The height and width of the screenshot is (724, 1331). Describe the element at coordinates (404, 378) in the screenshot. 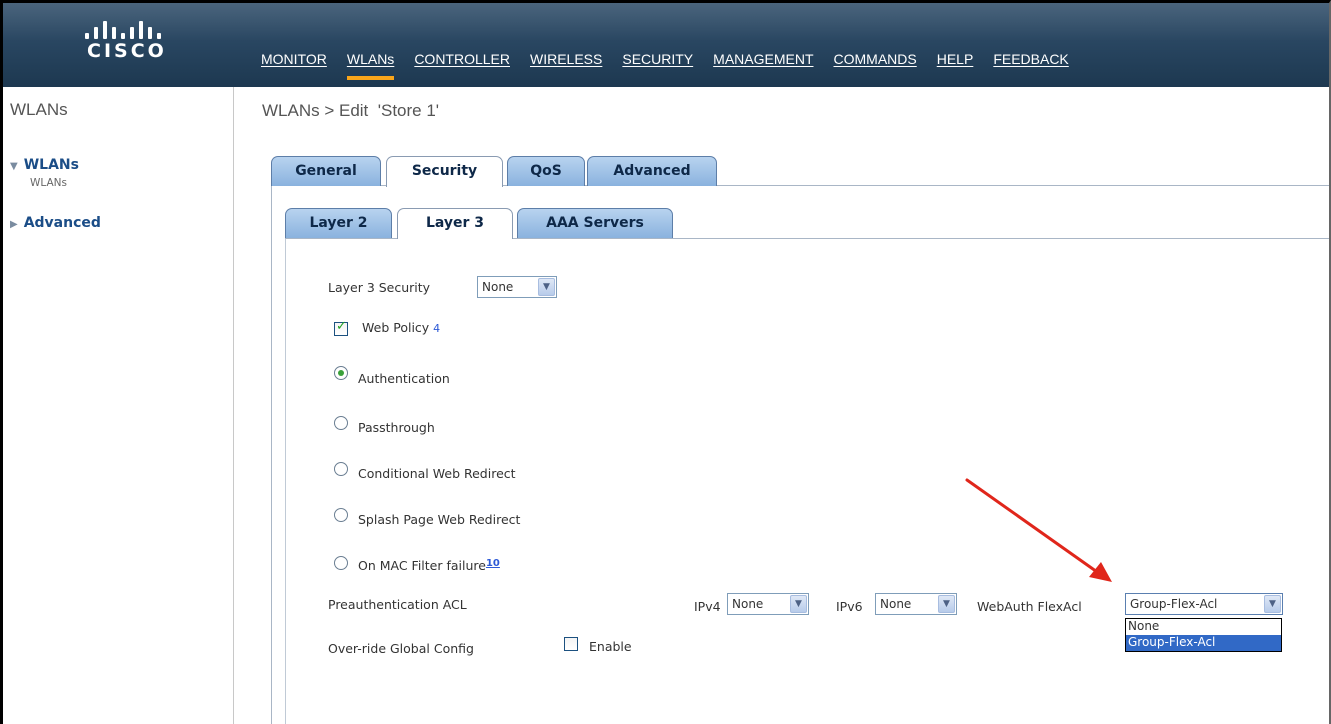

I see `radio-label-authentication: Authentication` at that location.